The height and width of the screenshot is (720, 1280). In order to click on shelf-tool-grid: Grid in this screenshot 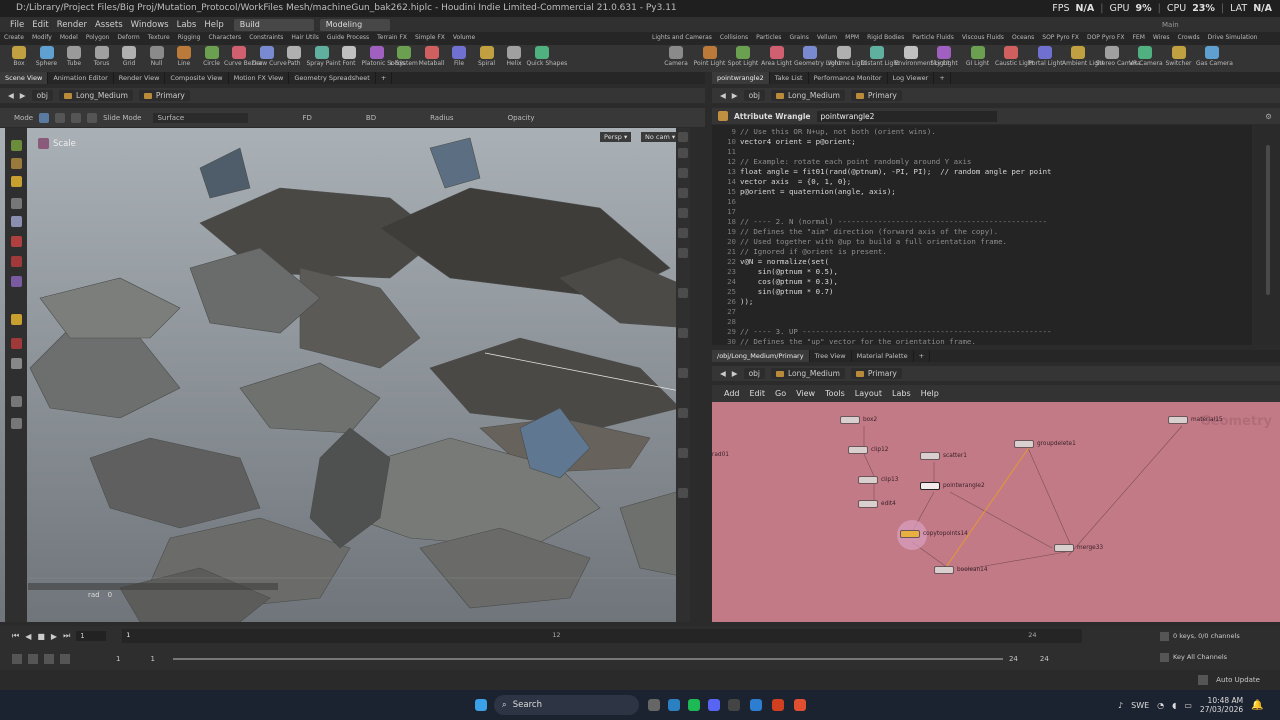, I will do `click(129, 56)`.